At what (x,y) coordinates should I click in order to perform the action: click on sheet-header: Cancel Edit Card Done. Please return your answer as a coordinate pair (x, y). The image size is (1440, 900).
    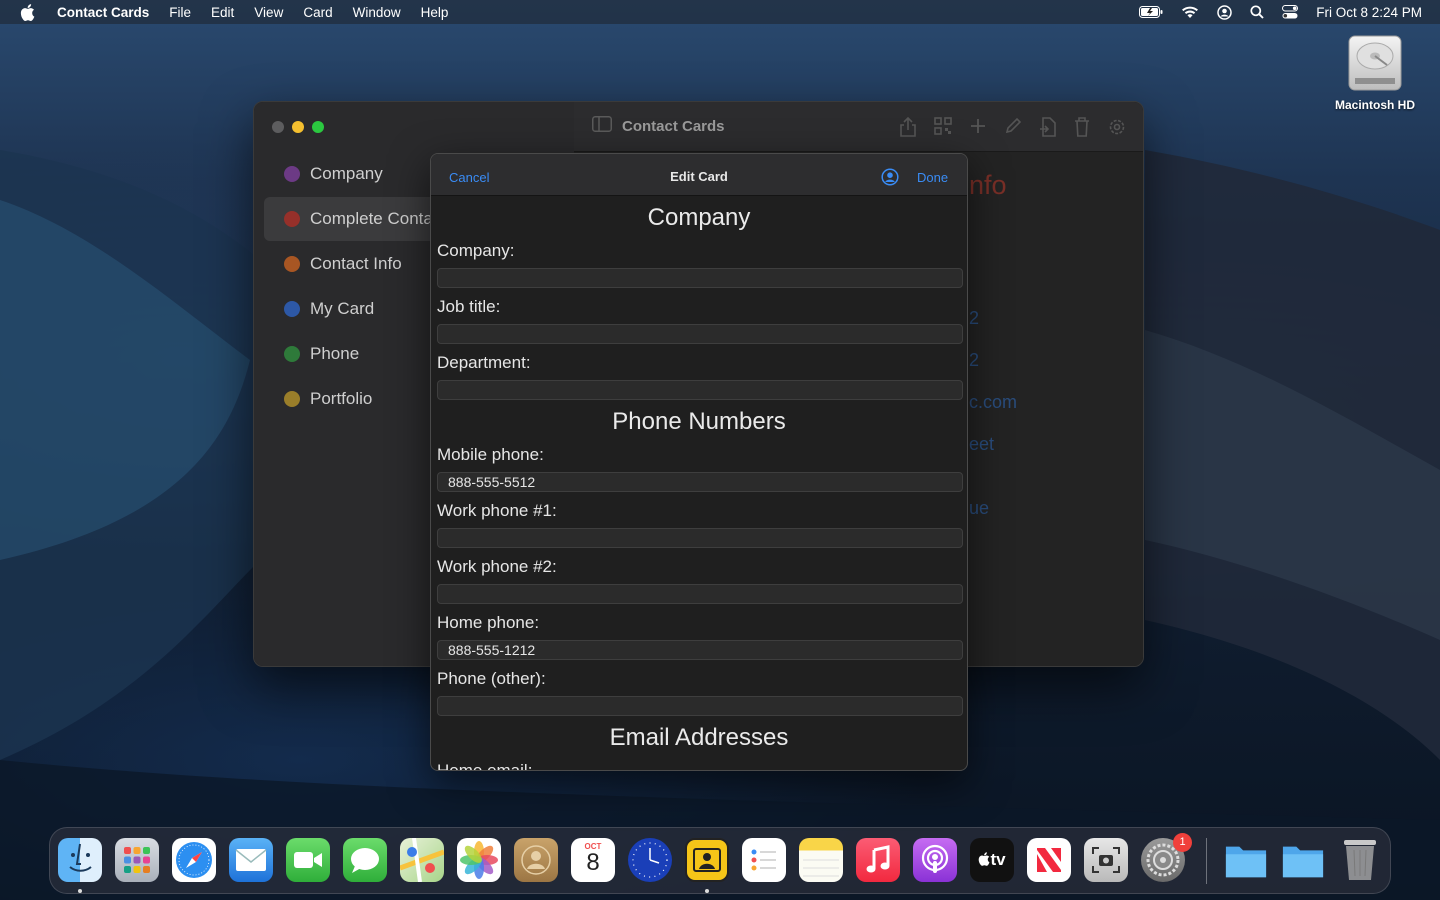
    Looking at the image, I should click on (699, 175).